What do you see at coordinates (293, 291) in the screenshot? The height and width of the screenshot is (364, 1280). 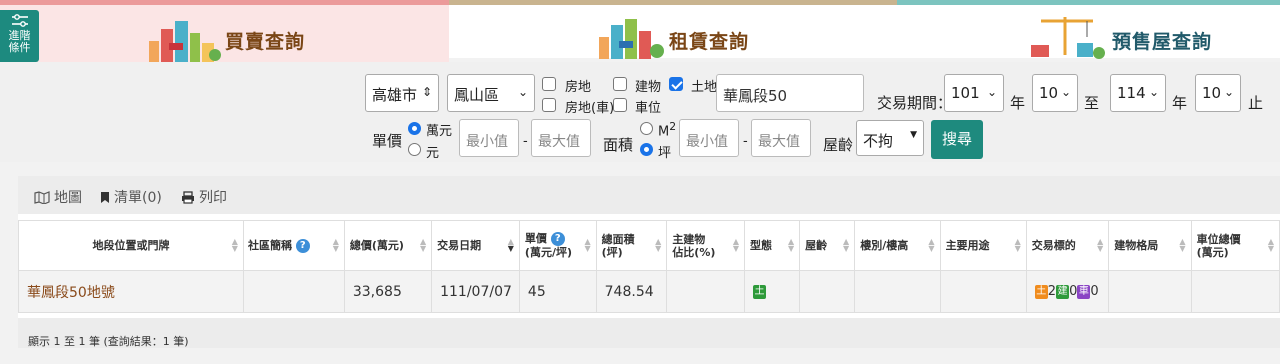 I see `cell-community` at bounding box center [293, 291].